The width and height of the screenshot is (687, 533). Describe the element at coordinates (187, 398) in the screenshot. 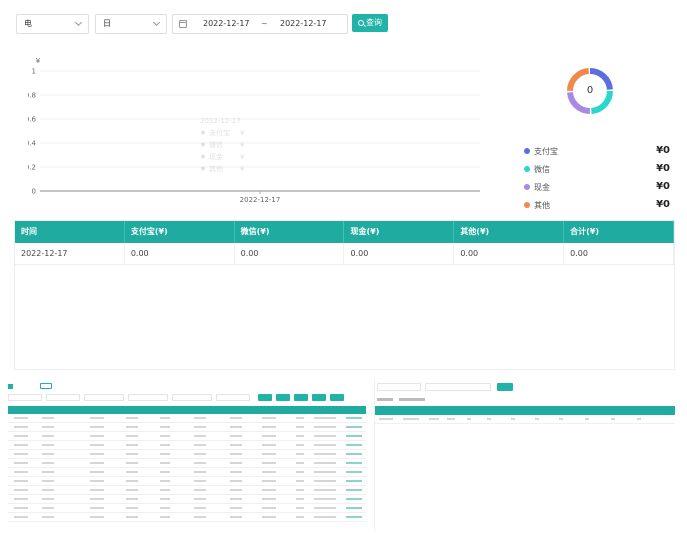

I see `thumbnail-filter-bar` at that location.